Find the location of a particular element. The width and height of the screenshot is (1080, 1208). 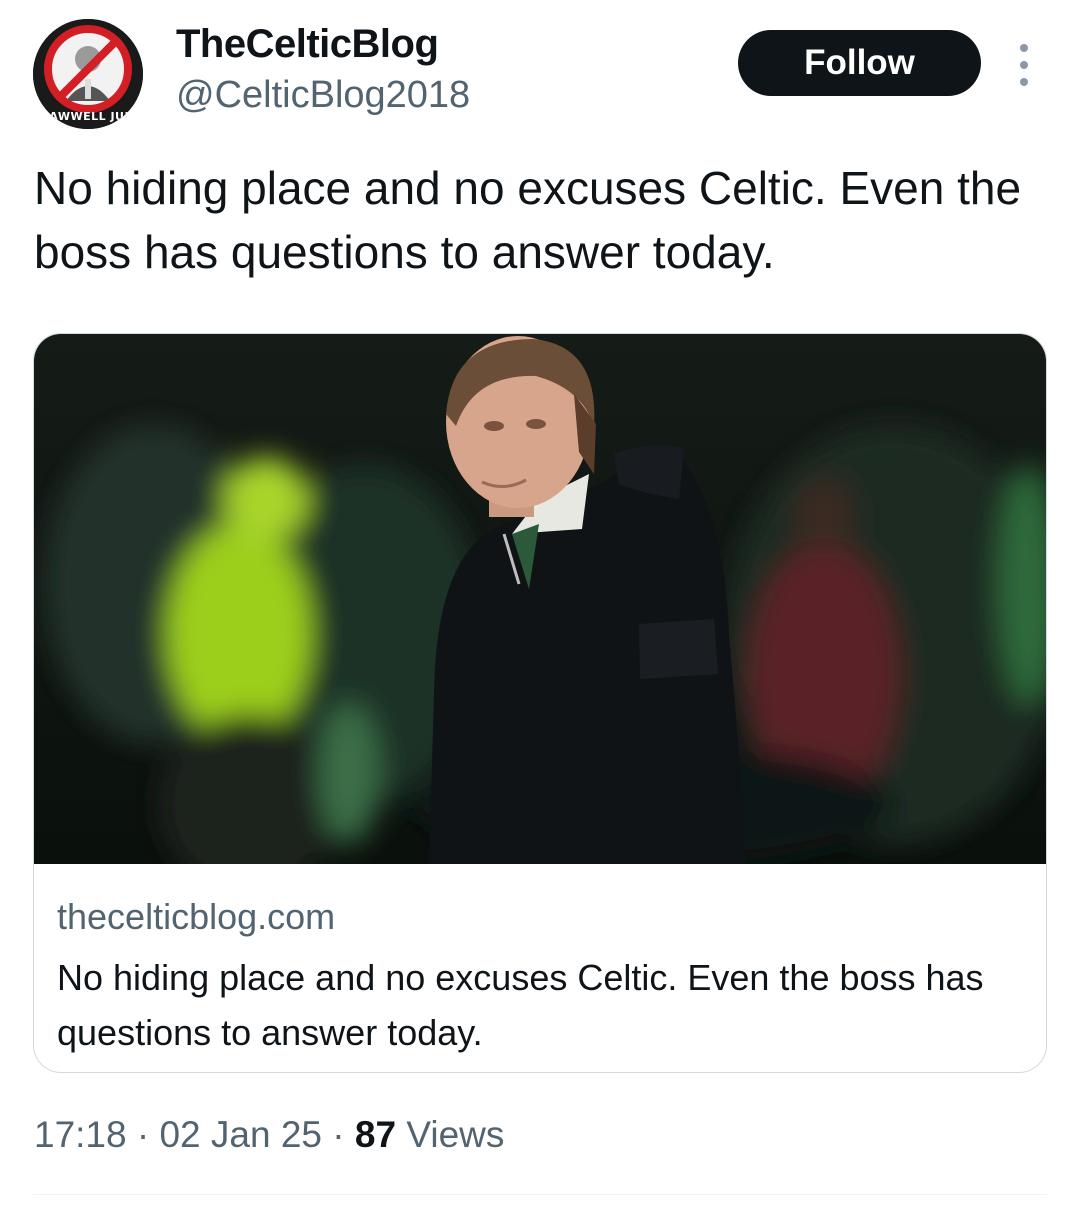

avatar-caption: LAWWELL JUN is located at coordinates (88, 116).